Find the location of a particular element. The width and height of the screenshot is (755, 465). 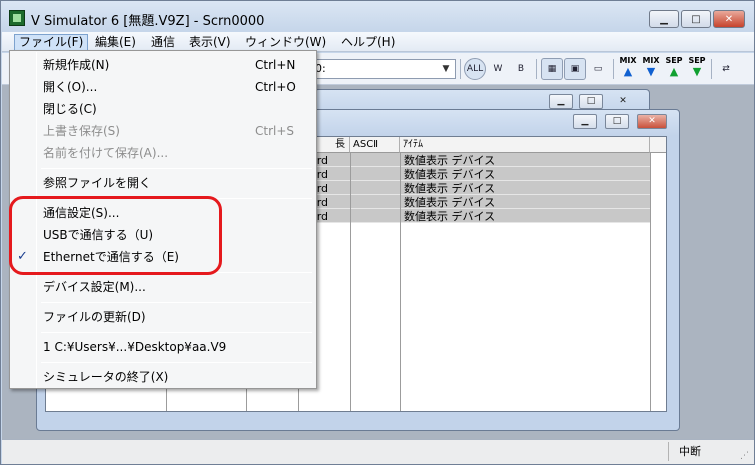

menu-item-label: シミュレータの終了(X) is located at coordinates (106, 377).